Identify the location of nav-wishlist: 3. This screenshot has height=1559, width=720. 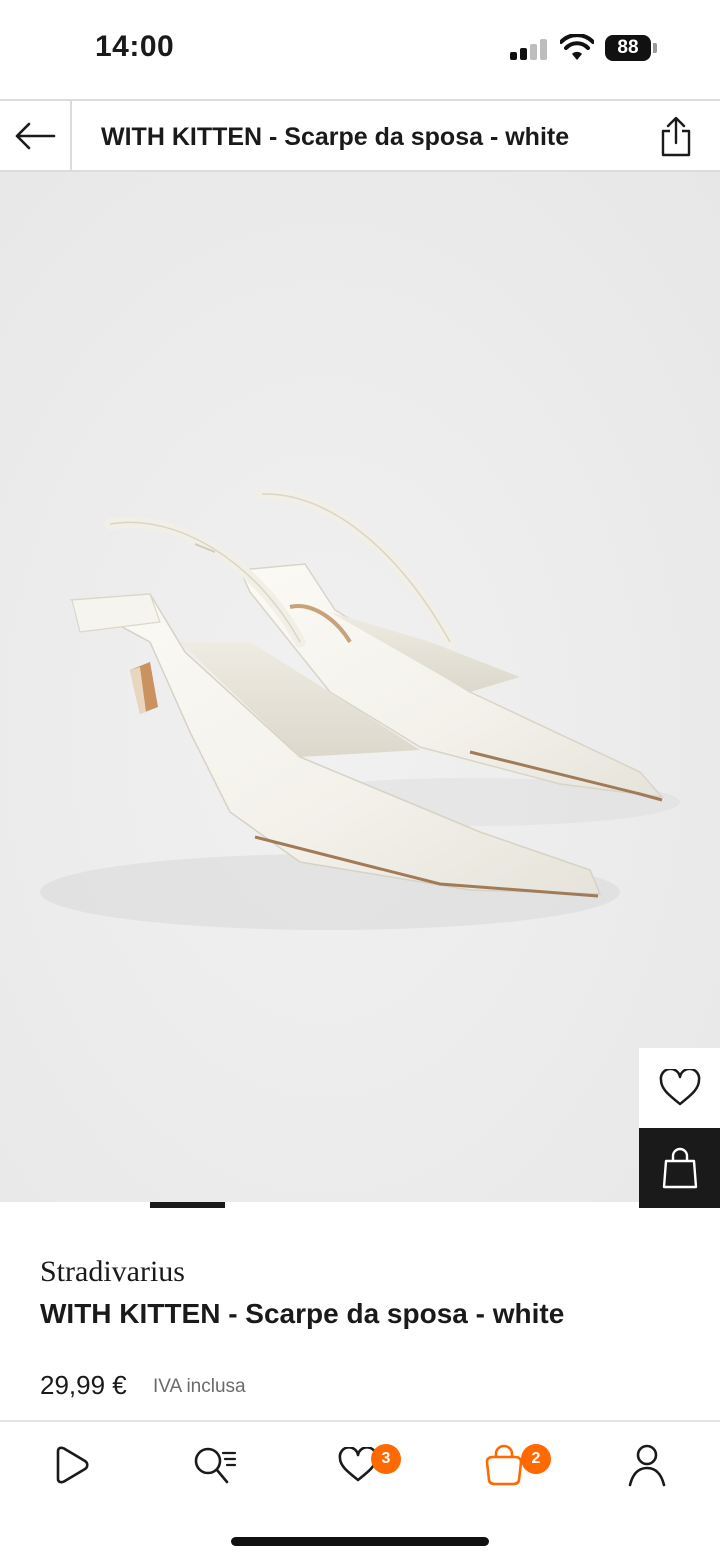
(364, 1465).